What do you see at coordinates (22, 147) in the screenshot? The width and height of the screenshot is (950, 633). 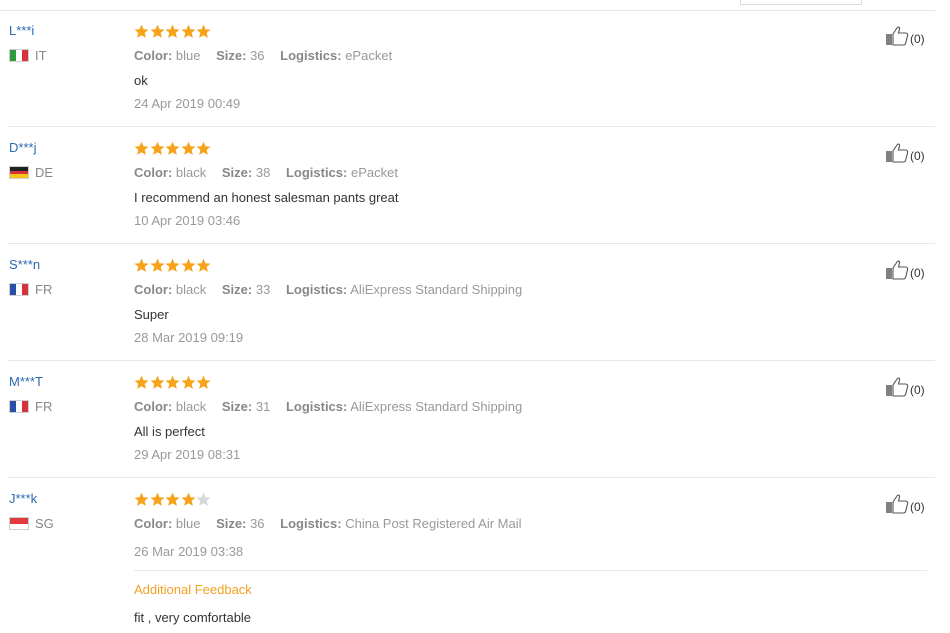 I see `reviewer-name: D***j` at bounding box center [22, 147].